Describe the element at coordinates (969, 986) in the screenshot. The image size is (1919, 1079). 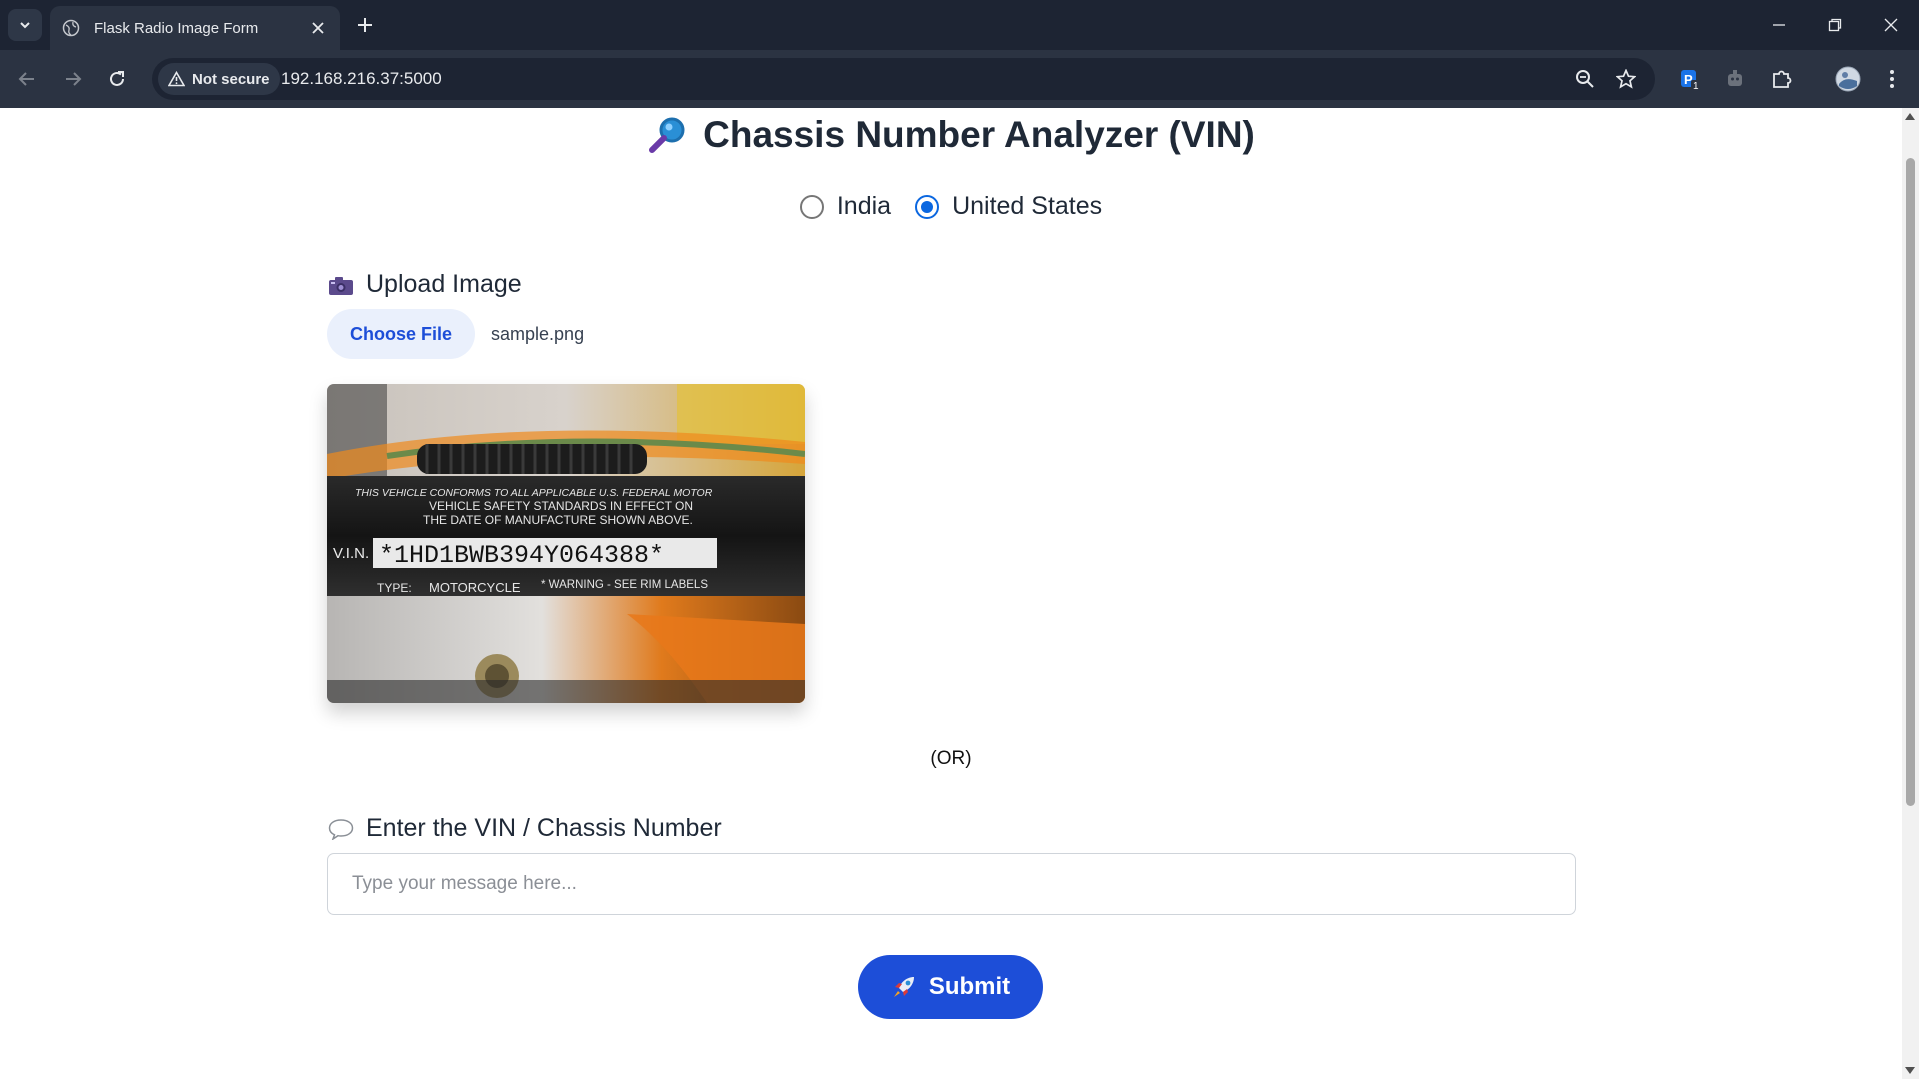
I see `submit-button-label: Submit` at that location.